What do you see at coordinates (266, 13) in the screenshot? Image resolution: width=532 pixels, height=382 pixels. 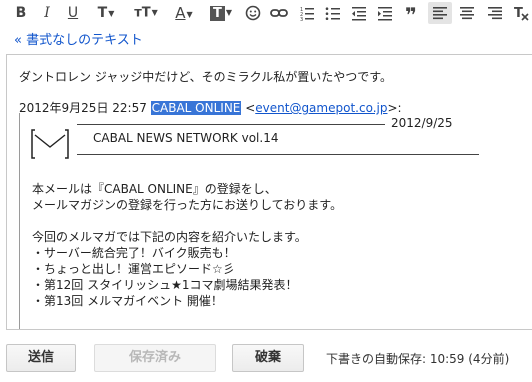 I see `formatting-toolbar: B I U T▼ тT▼ A▼ T ▼ 123 ❞ T` at bounding box center [266, 13].